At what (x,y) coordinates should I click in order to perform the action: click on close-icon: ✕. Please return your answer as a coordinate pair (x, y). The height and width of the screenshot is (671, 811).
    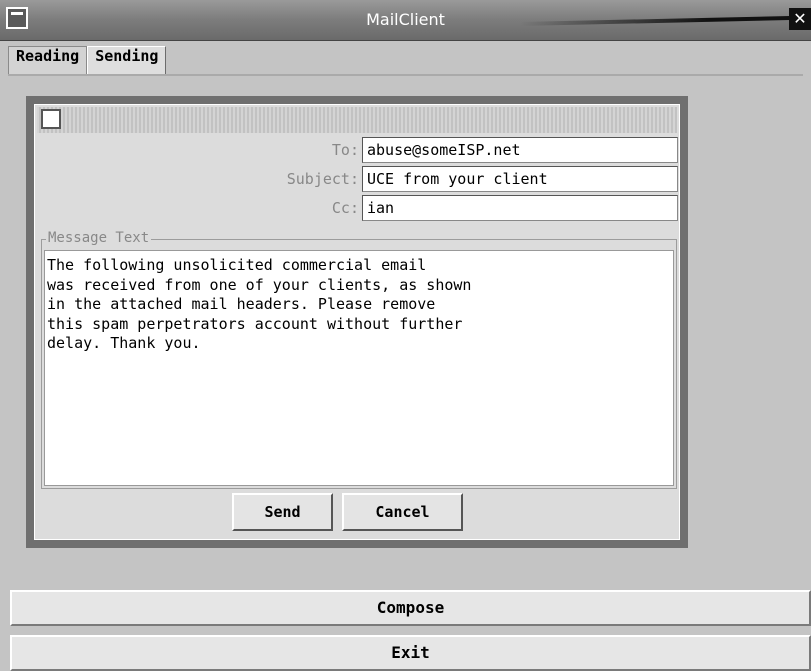
    Looking at the image, I should click on (800, 19).